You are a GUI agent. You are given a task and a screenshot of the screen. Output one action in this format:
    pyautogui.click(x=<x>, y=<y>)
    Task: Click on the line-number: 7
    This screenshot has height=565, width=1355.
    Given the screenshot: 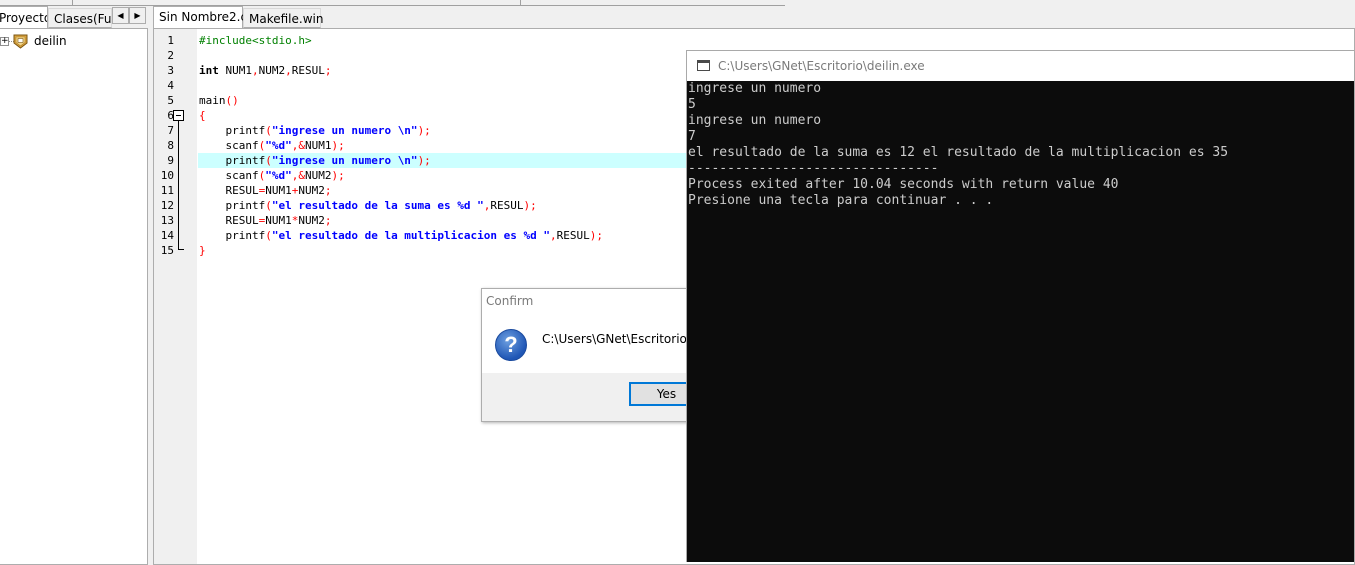 What is the action you would take?
    pyautogui.click(x=170, y=130)
    